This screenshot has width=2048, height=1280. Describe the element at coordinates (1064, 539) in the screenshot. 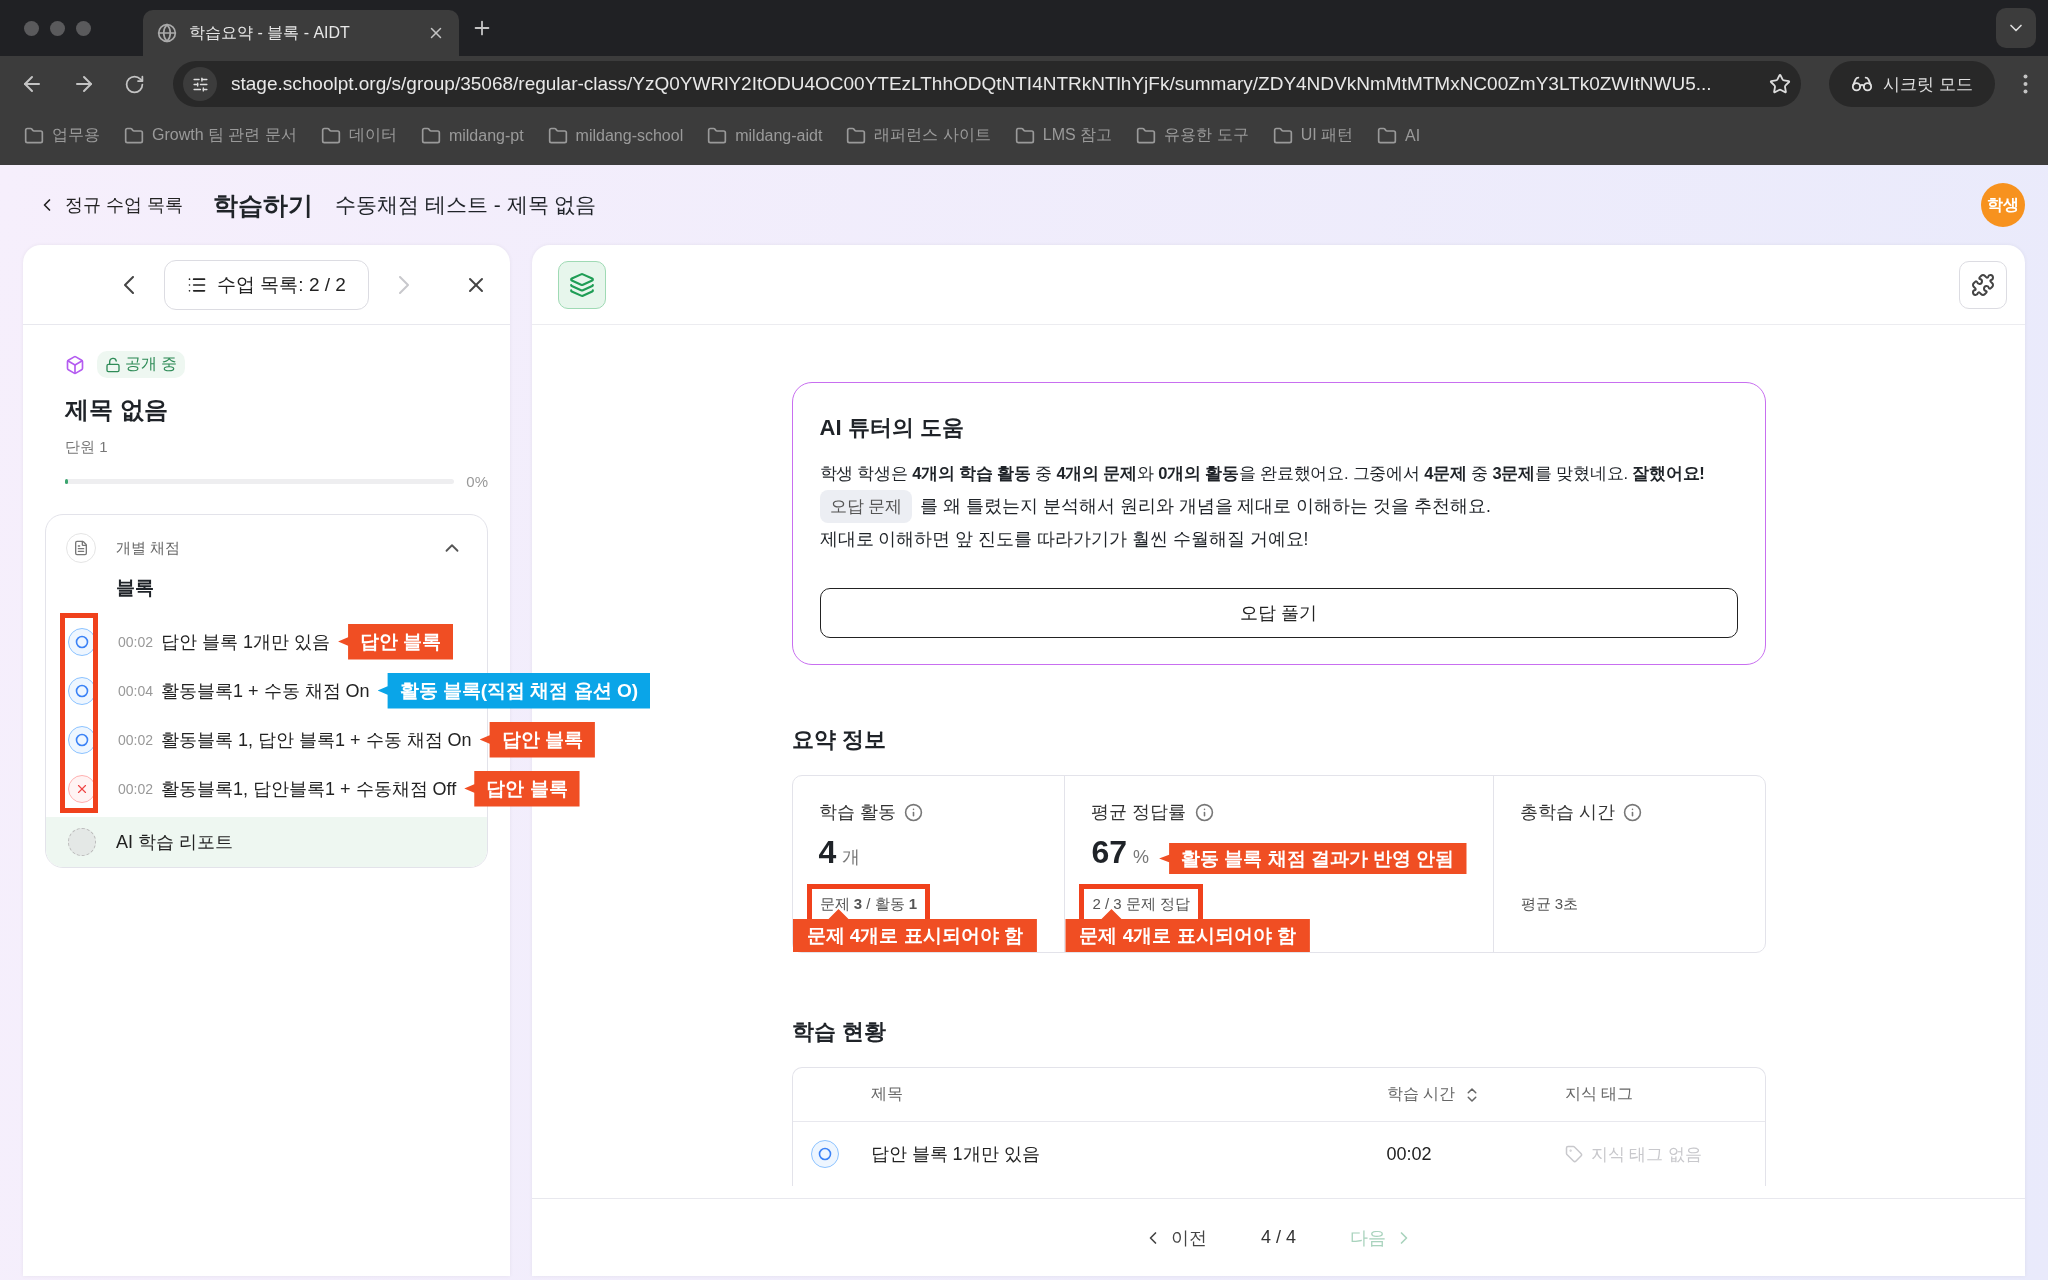

I see `tutor-closing: 제대로 이해하면 앞 진도를 따라가기가 훨씬 수월해질 거예요!` at that location.